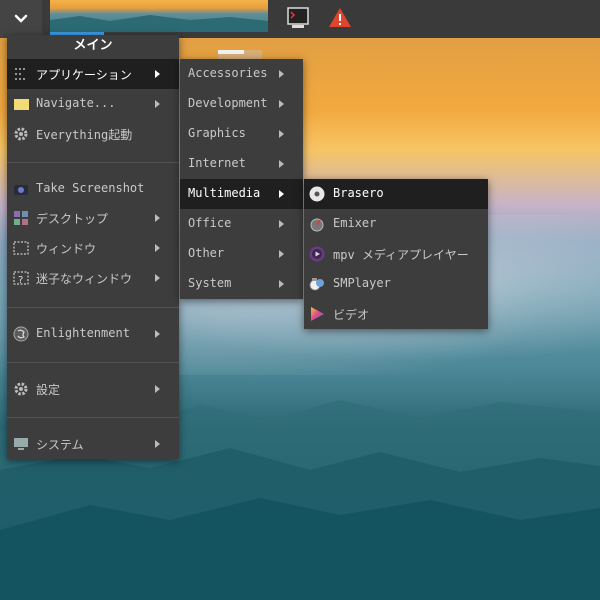 The width and height of the screenshot is (600, 600). I want to click on category-development: Development, so click(241, 104).